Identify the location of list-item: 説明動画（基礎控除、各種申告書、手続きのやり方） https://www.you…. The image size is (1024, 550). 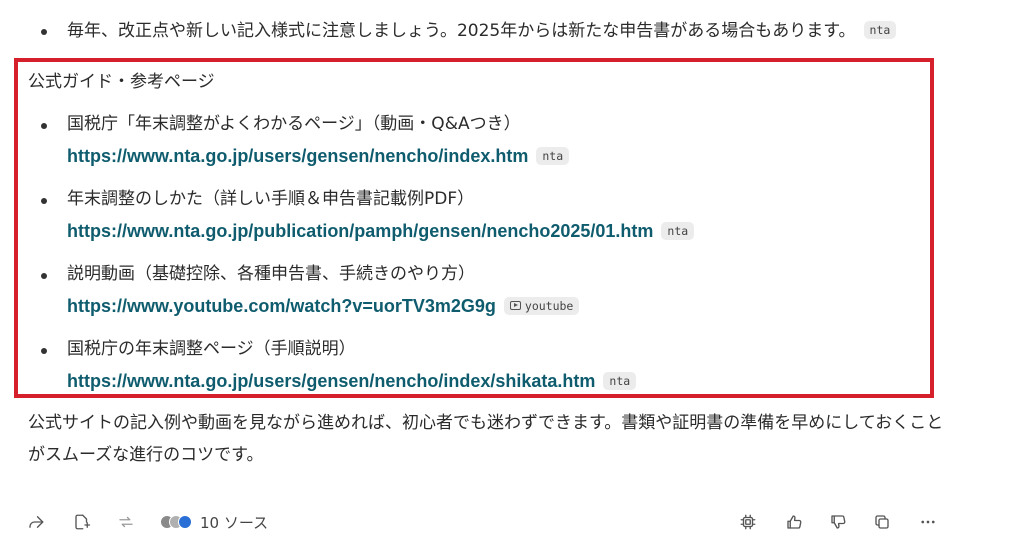
(476, 297).